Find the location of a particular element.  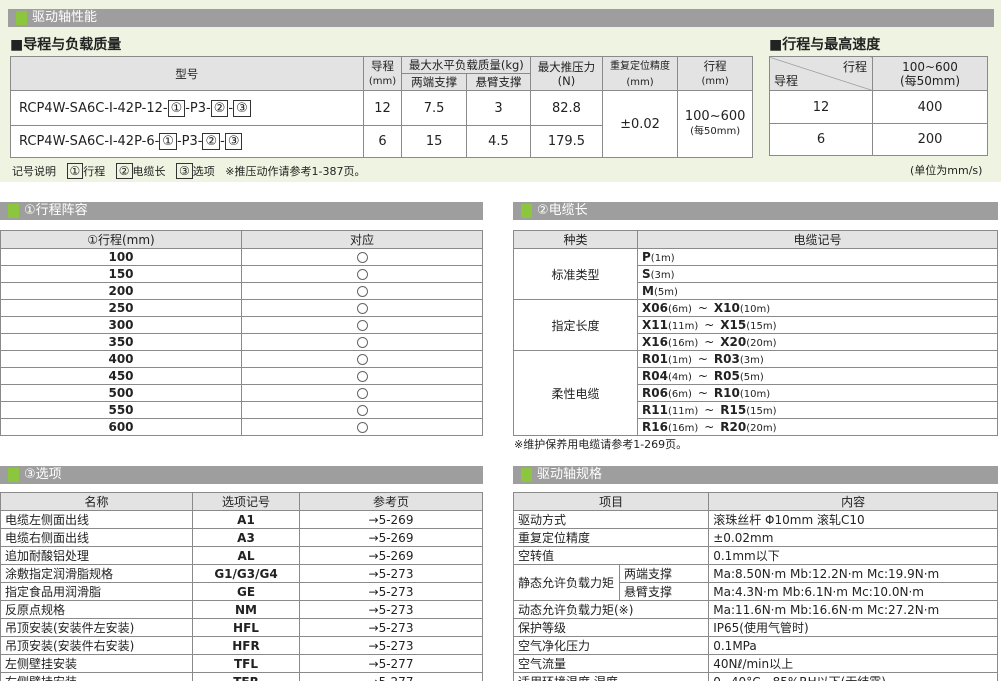

option-code-cell: HFL is located at coordinates (246, 627).